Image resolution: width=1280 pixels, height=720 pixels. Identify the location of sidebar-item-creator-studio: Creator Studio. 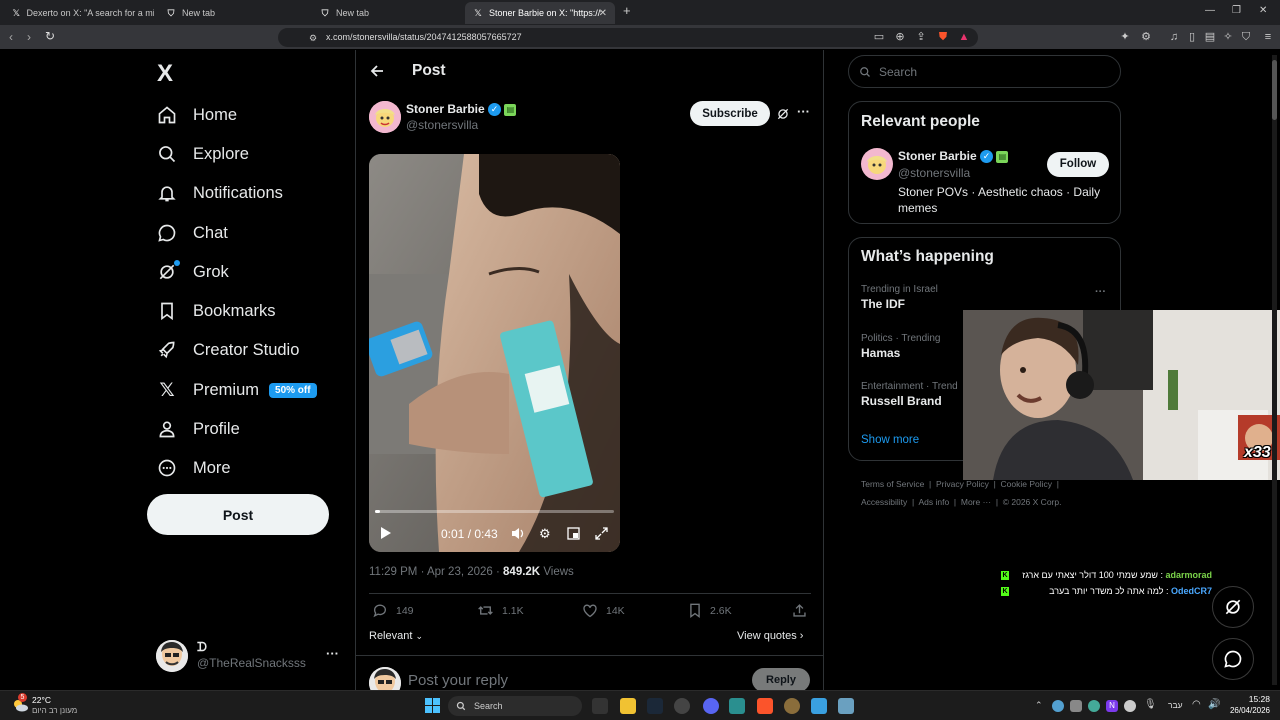
(227, 350).